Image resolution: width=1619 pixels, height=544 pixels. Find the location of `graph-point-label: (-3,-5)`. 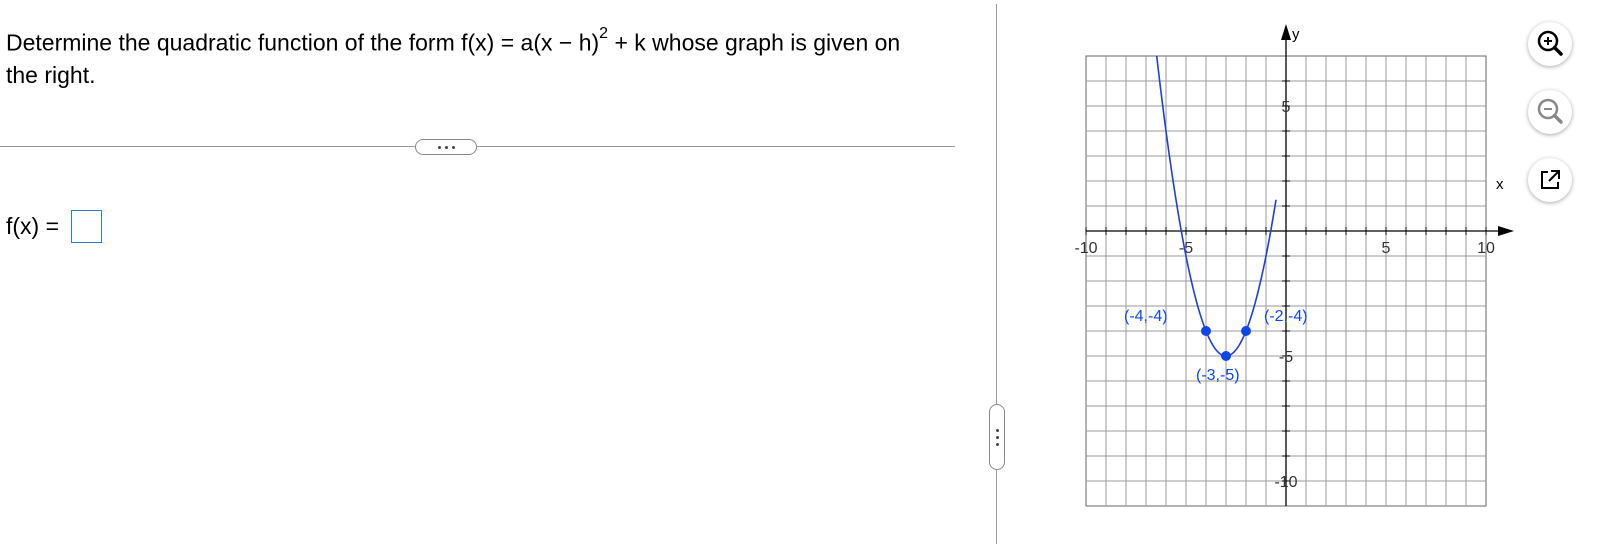

graph-point-label: (-3,-5) is located at coordinates (1218, 375).